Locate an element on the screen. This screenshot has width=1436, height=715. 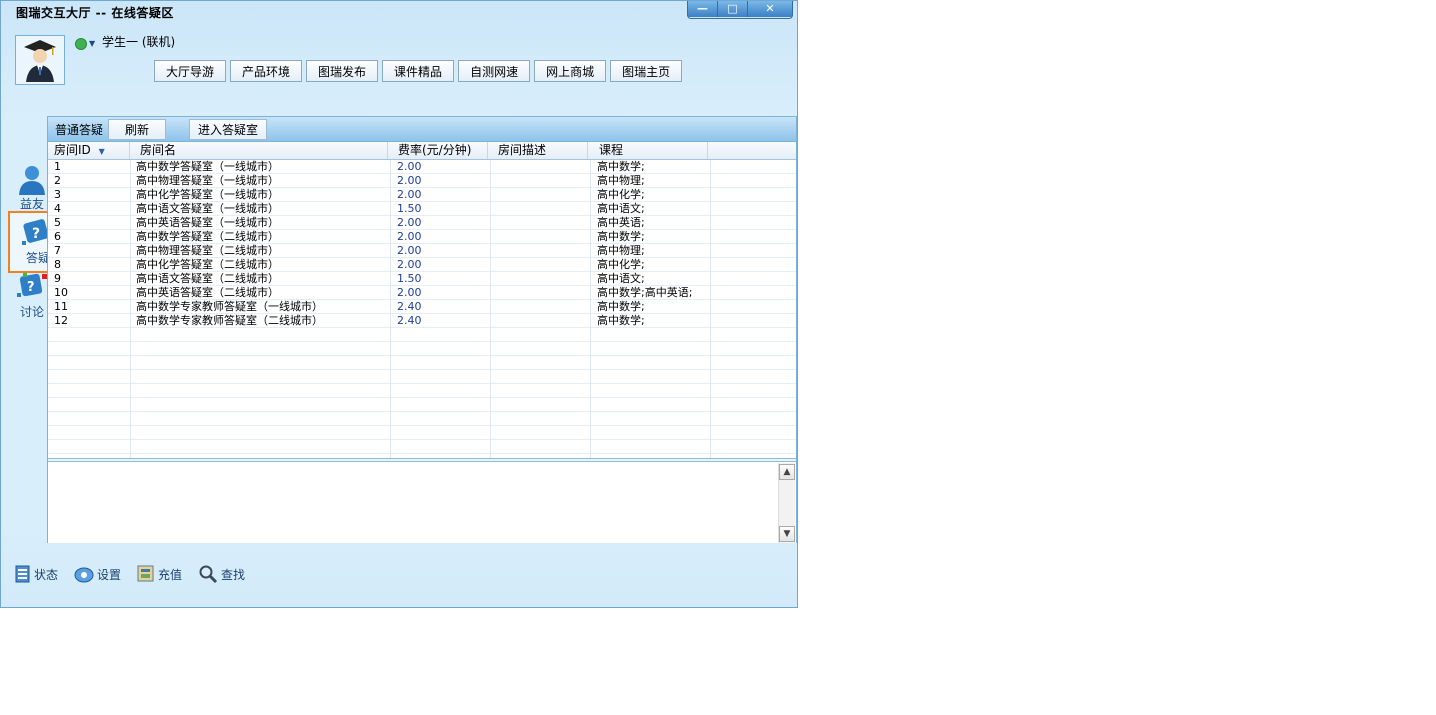
search-button: 查找 is located at coordinates (221, 574).